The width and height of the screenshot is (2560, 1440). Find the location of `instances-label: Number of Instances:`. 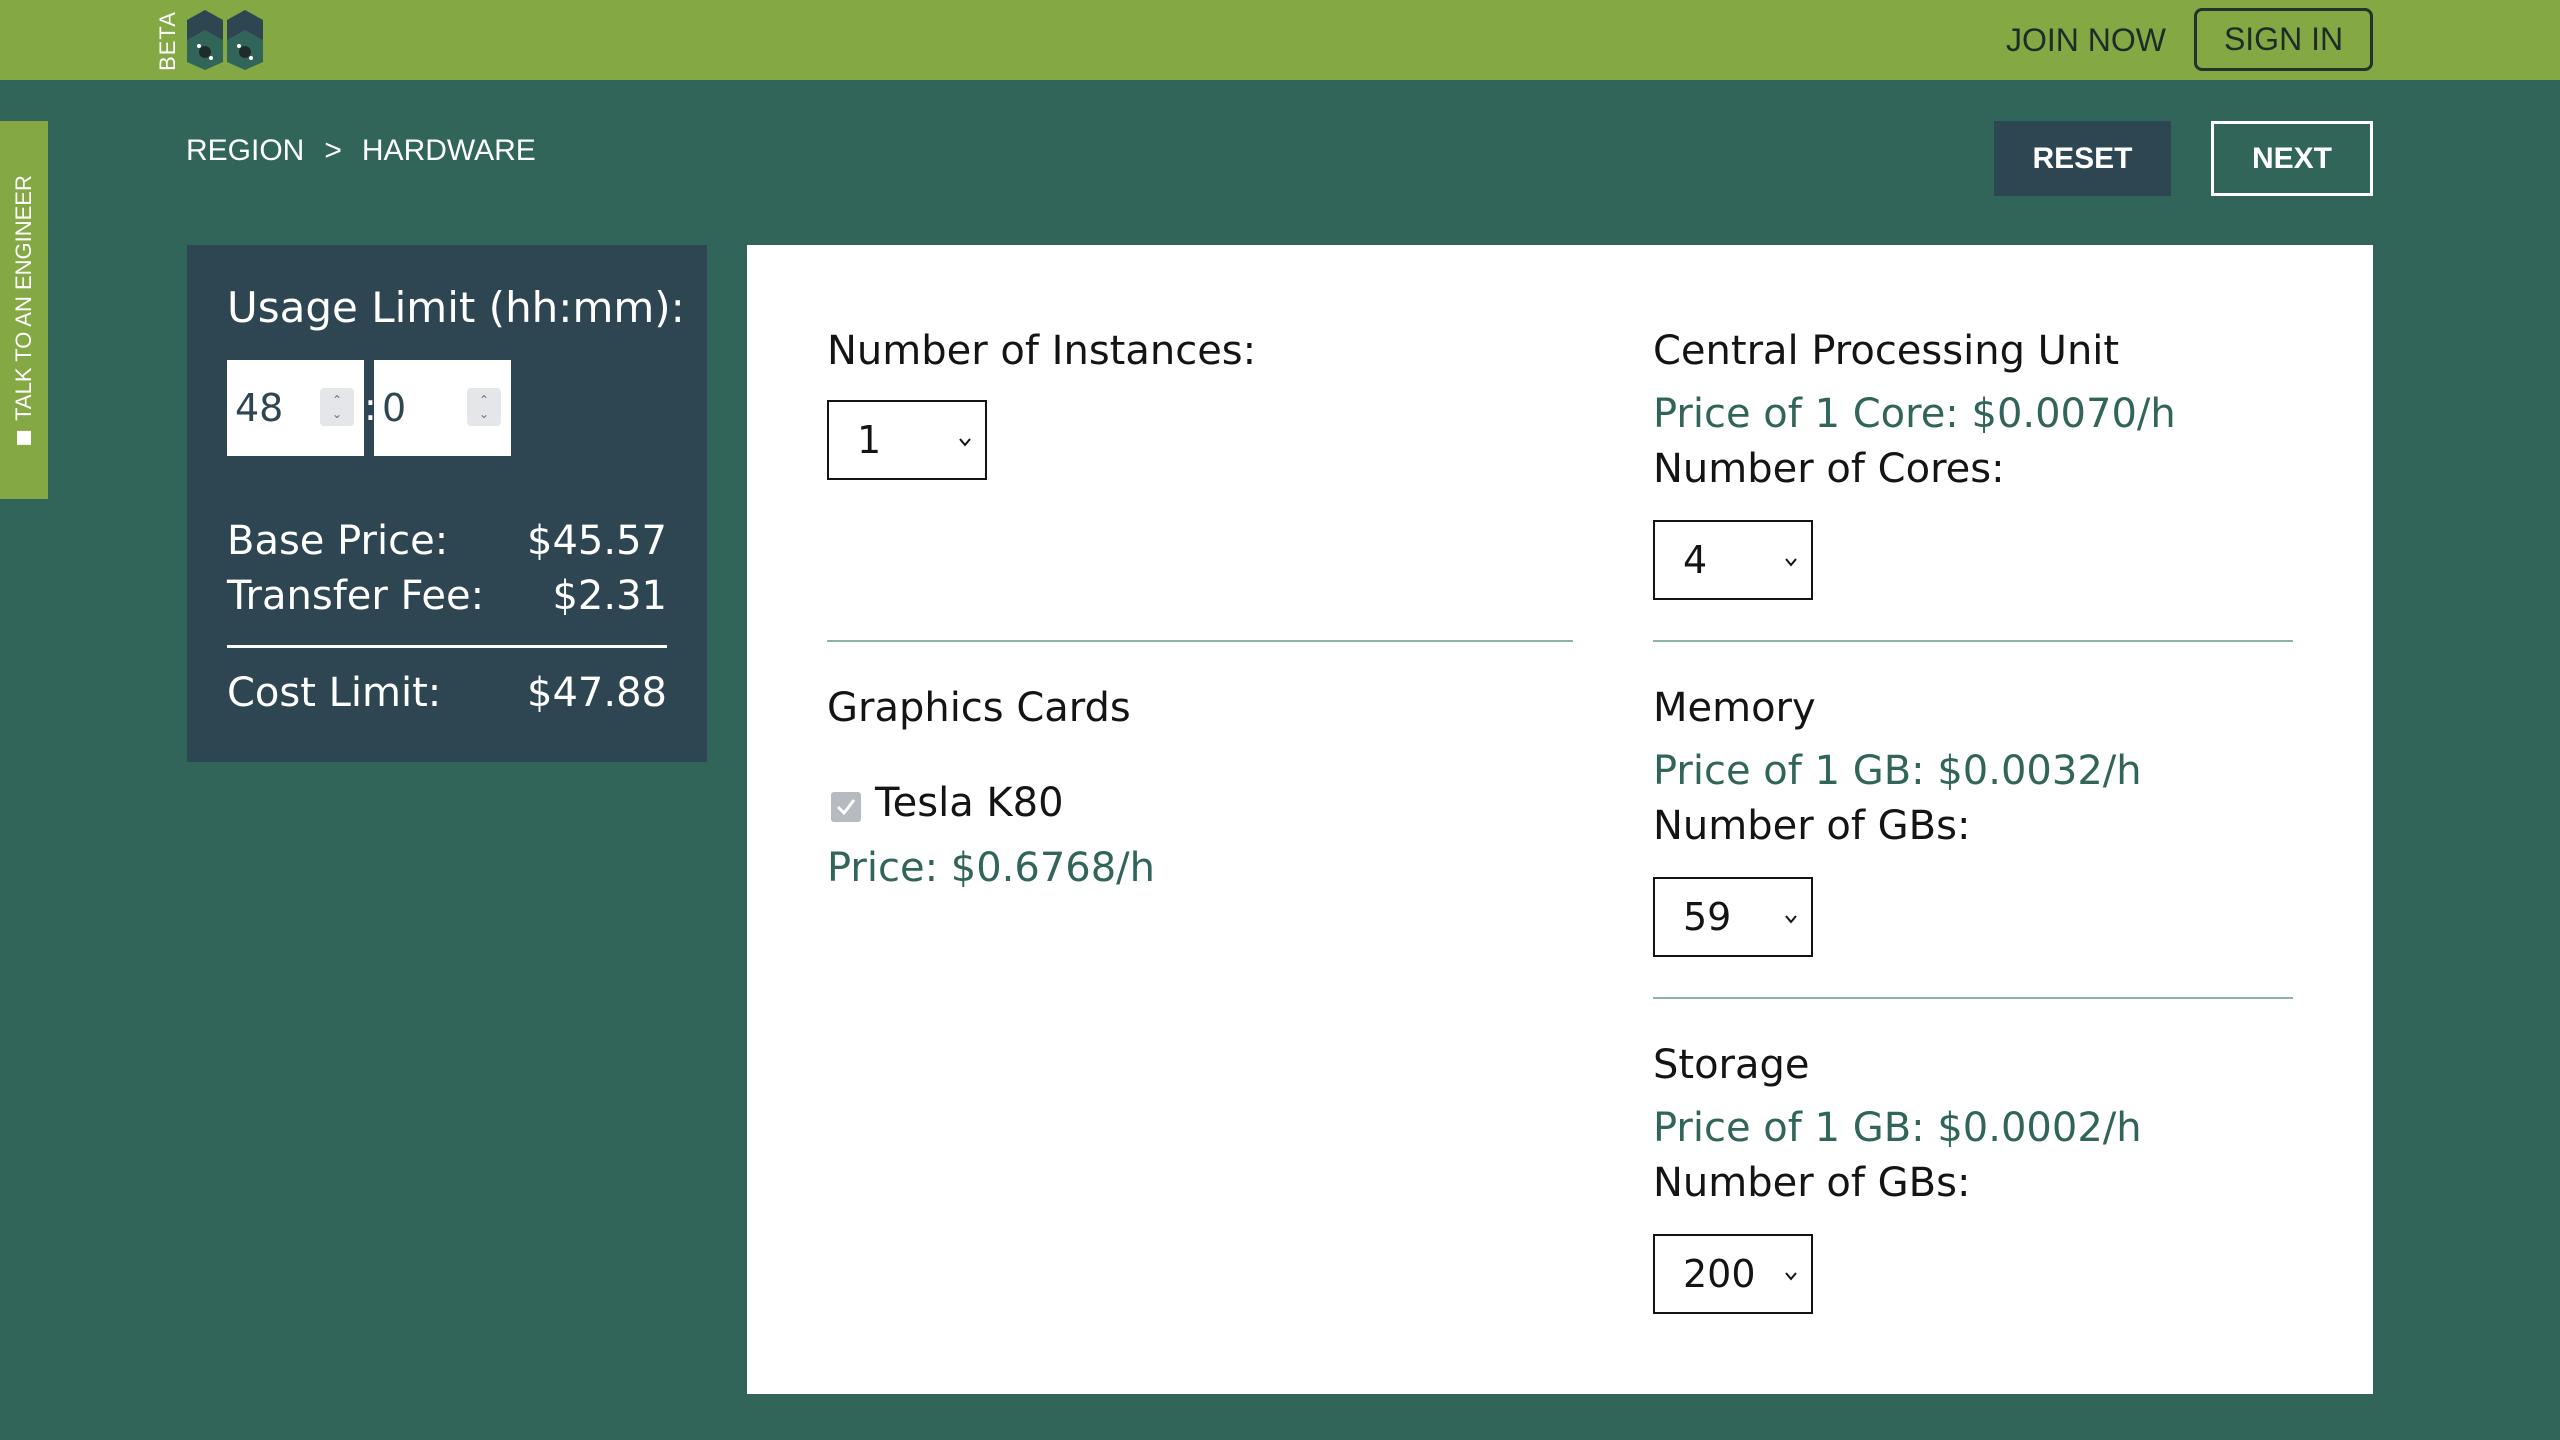

instances-label: Number of Instances: is located at coordinates (1042, 351).